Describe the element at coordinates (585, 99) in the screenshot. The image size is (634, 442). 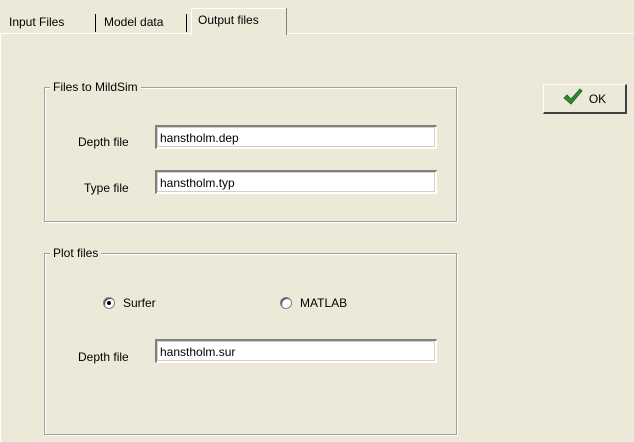
I see `ok-button: OK` at that location.